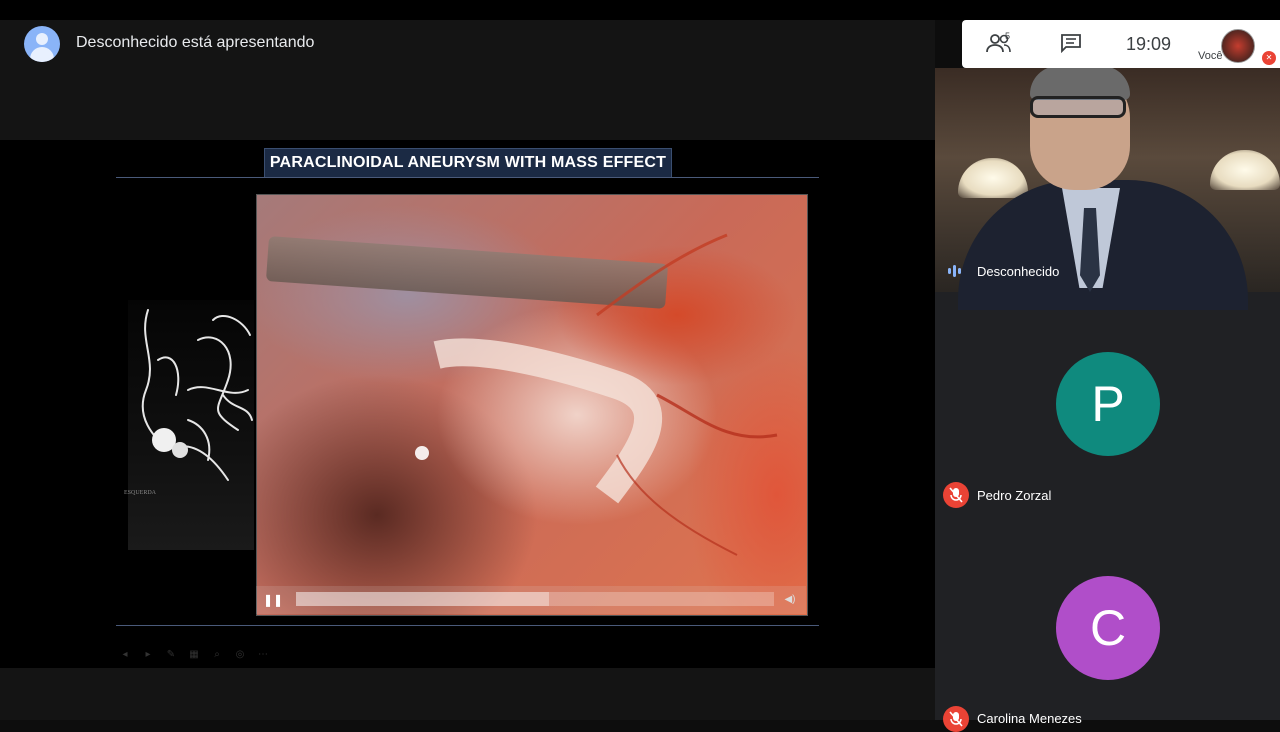 This screenshot has width=1280, height=732. What do you see at coordinates (191, 425) in the screenshot?
I see `angiogram-image` at bounding box center [191, 425].